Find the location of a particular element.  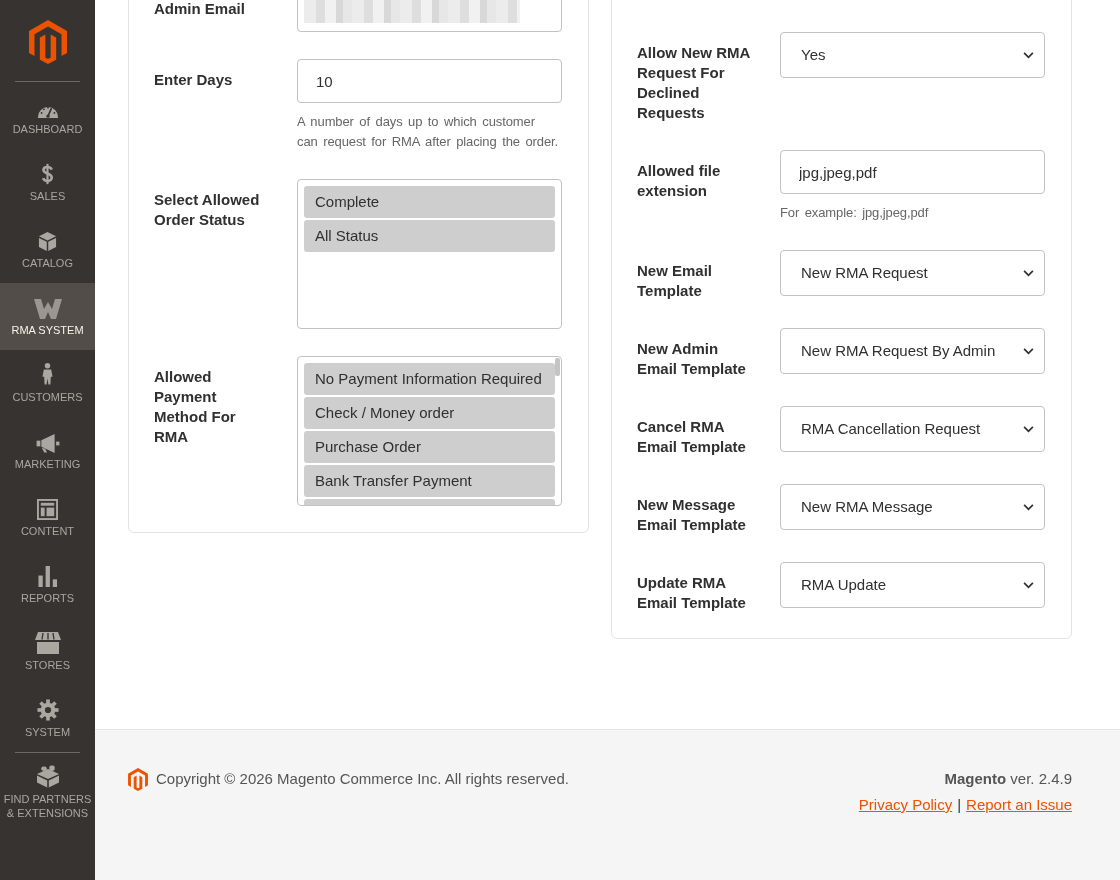

nav-item: MARKETING is located at coordinates (47, 450).